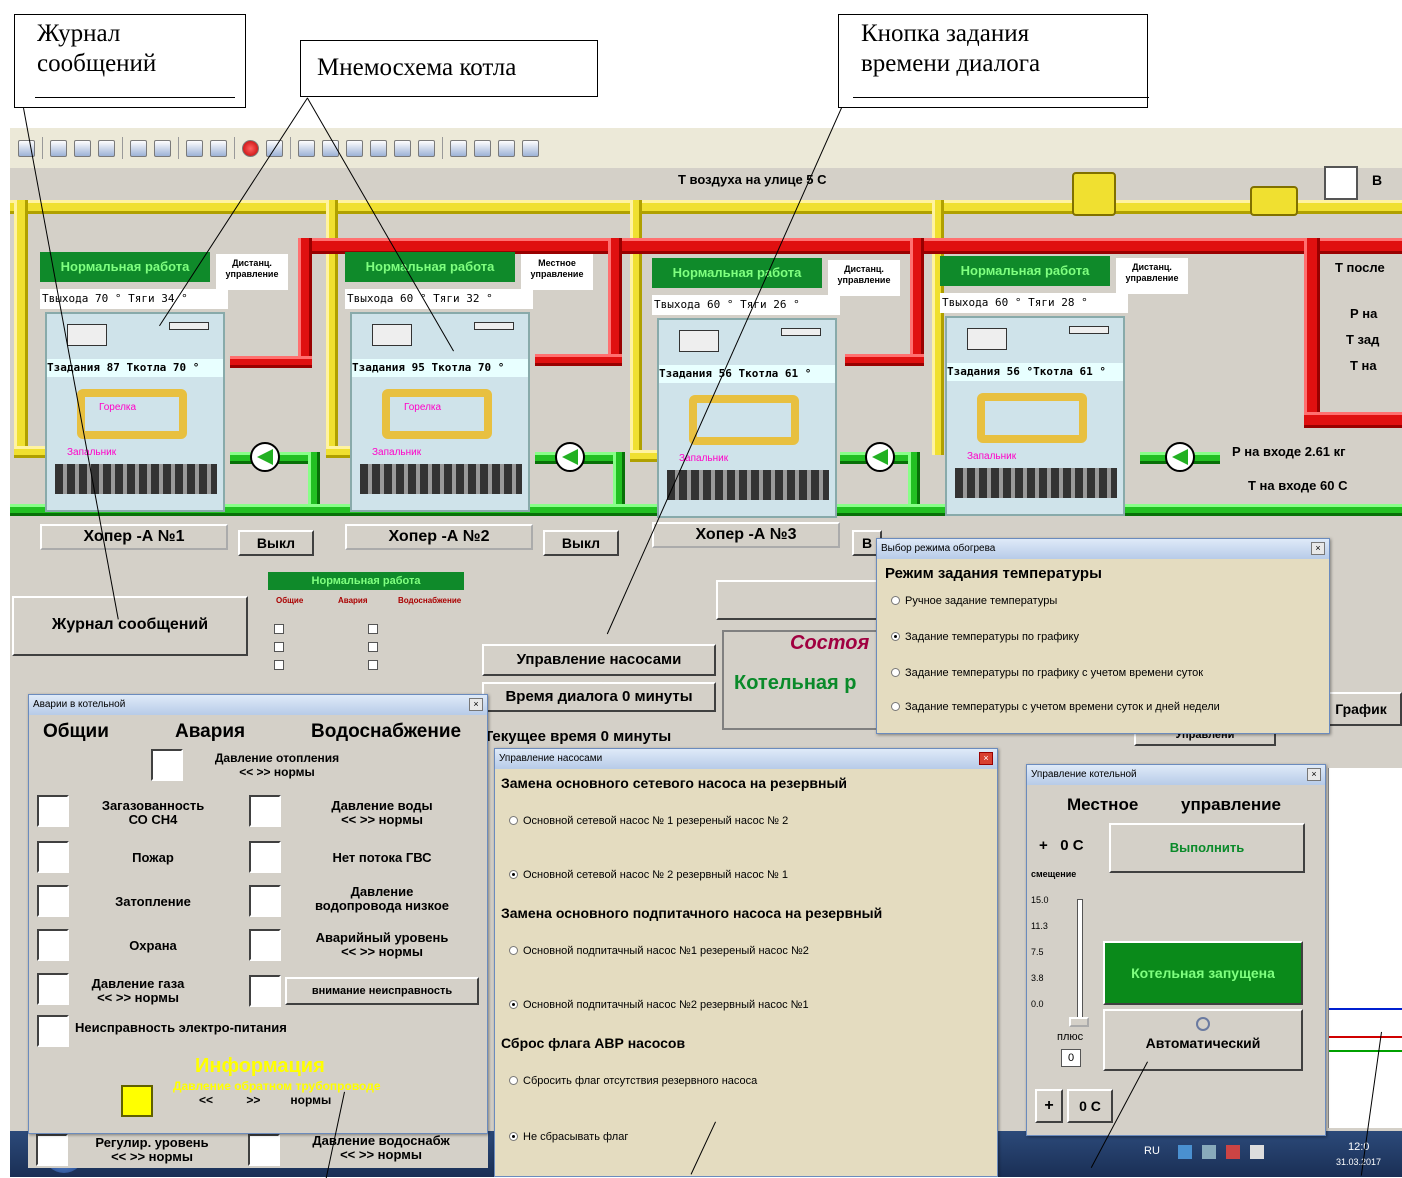 This screenshot has height=1178, width=1402. I want to click on power-fault-label: Неисправность электро-питания, so click(181, 1027).